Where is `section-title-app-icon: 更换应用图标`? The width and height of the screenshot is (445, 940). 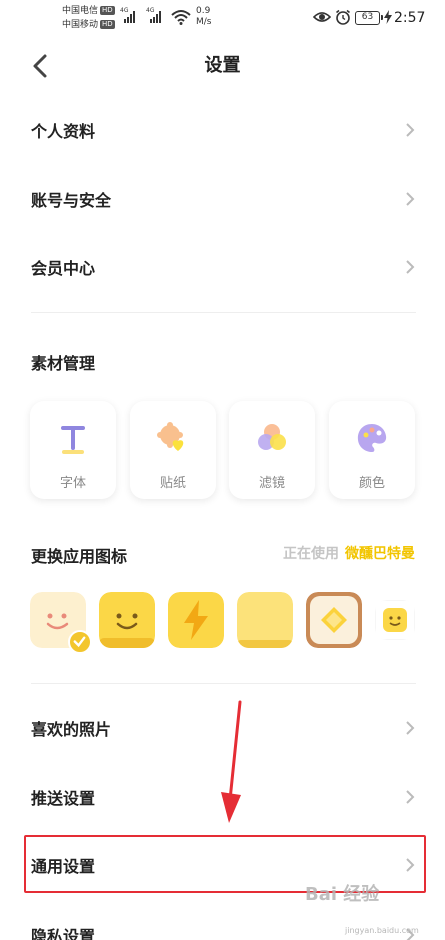
section-title-app-icon: 更换应用图标 is located at coordinates (79, 556).